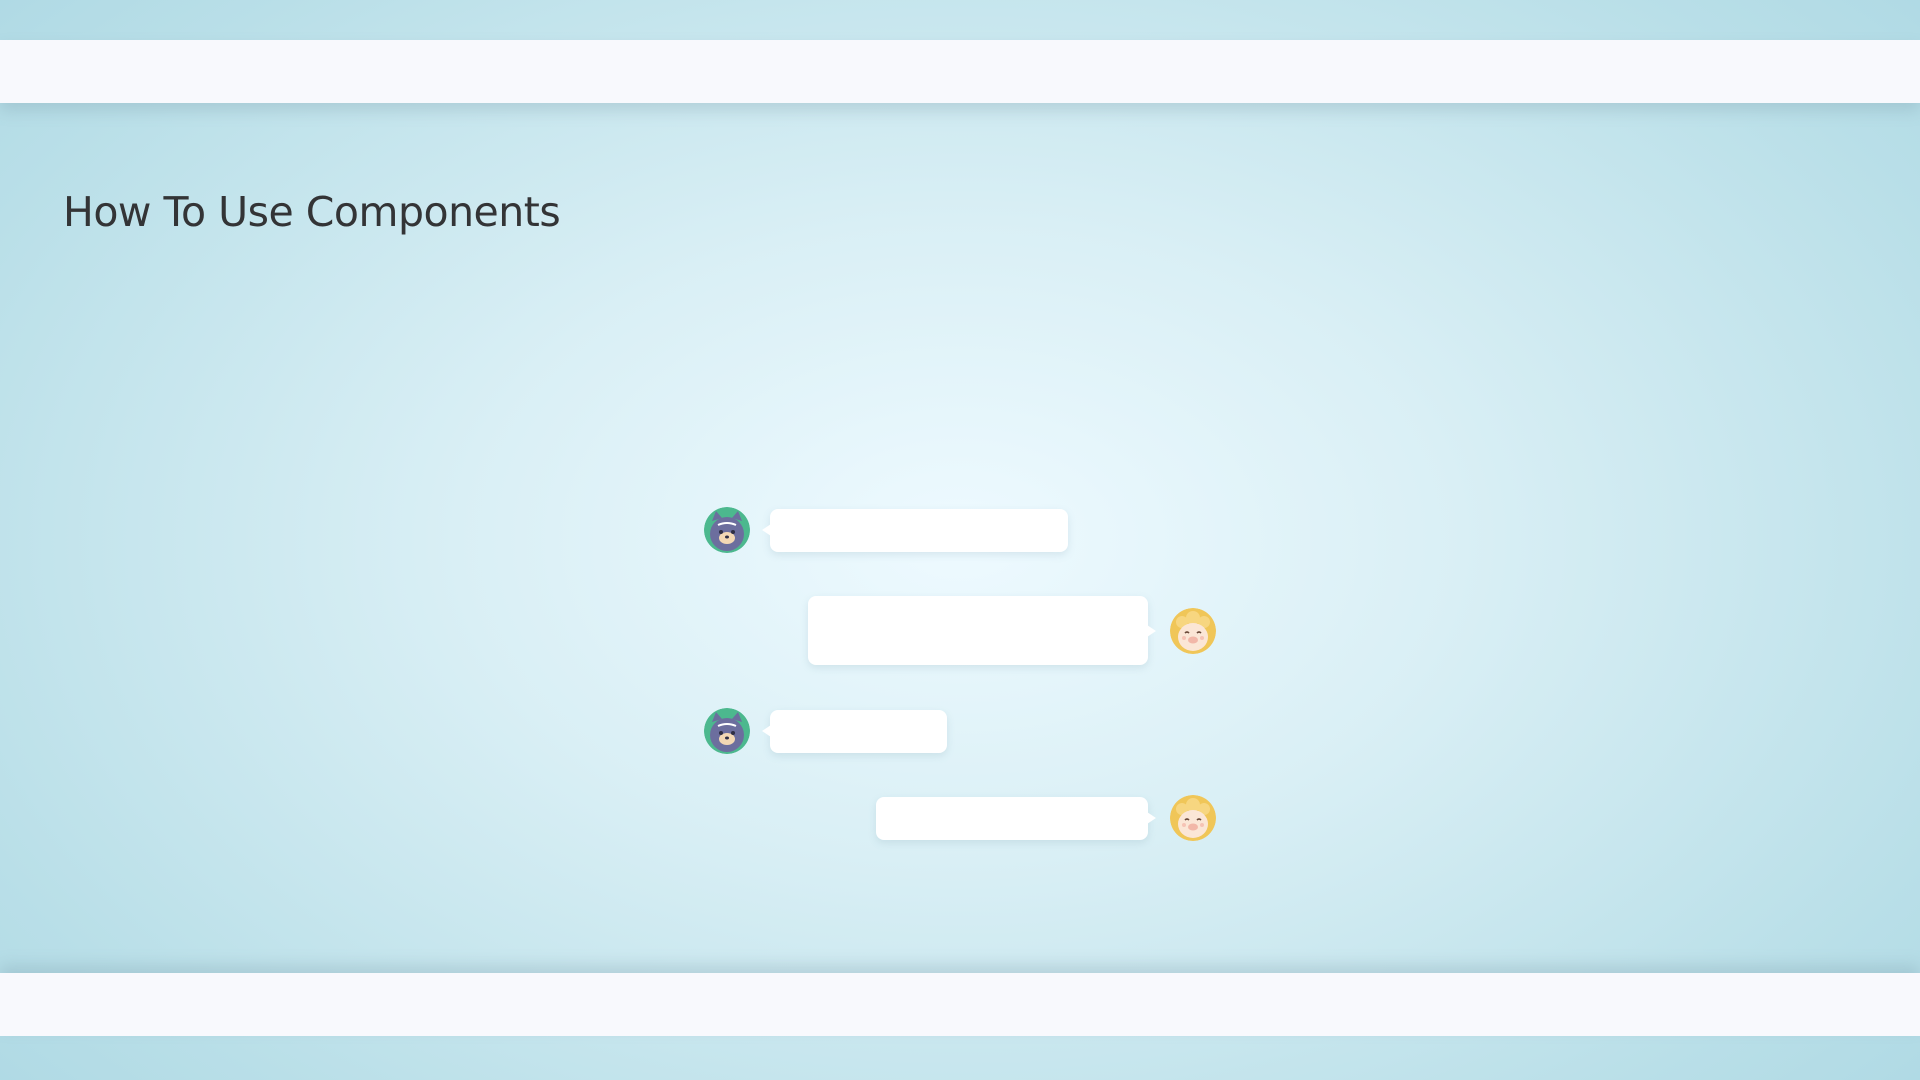  What do you see at coordinates (960, 71) in the screenshot?
I see `top-band` at bounding box center [960, 71].